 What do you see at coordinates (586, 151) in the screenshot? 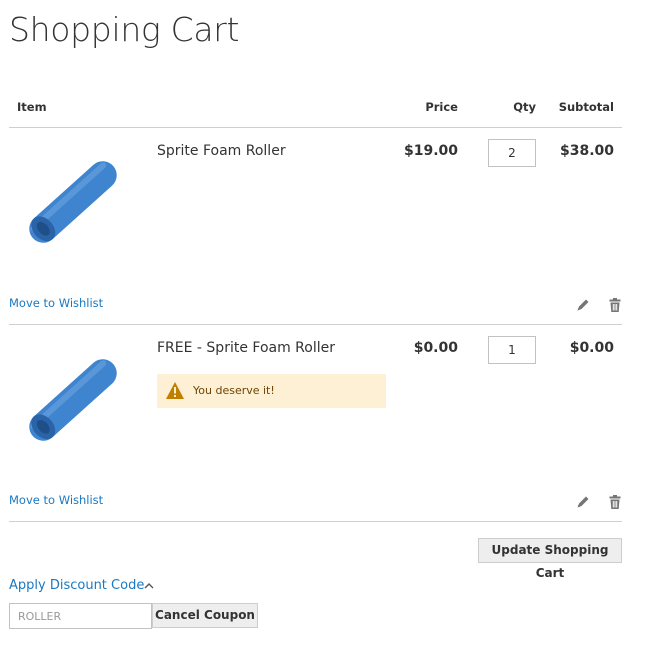
I see `row-subtotal: $38.00` at bounding box center [586, 151].